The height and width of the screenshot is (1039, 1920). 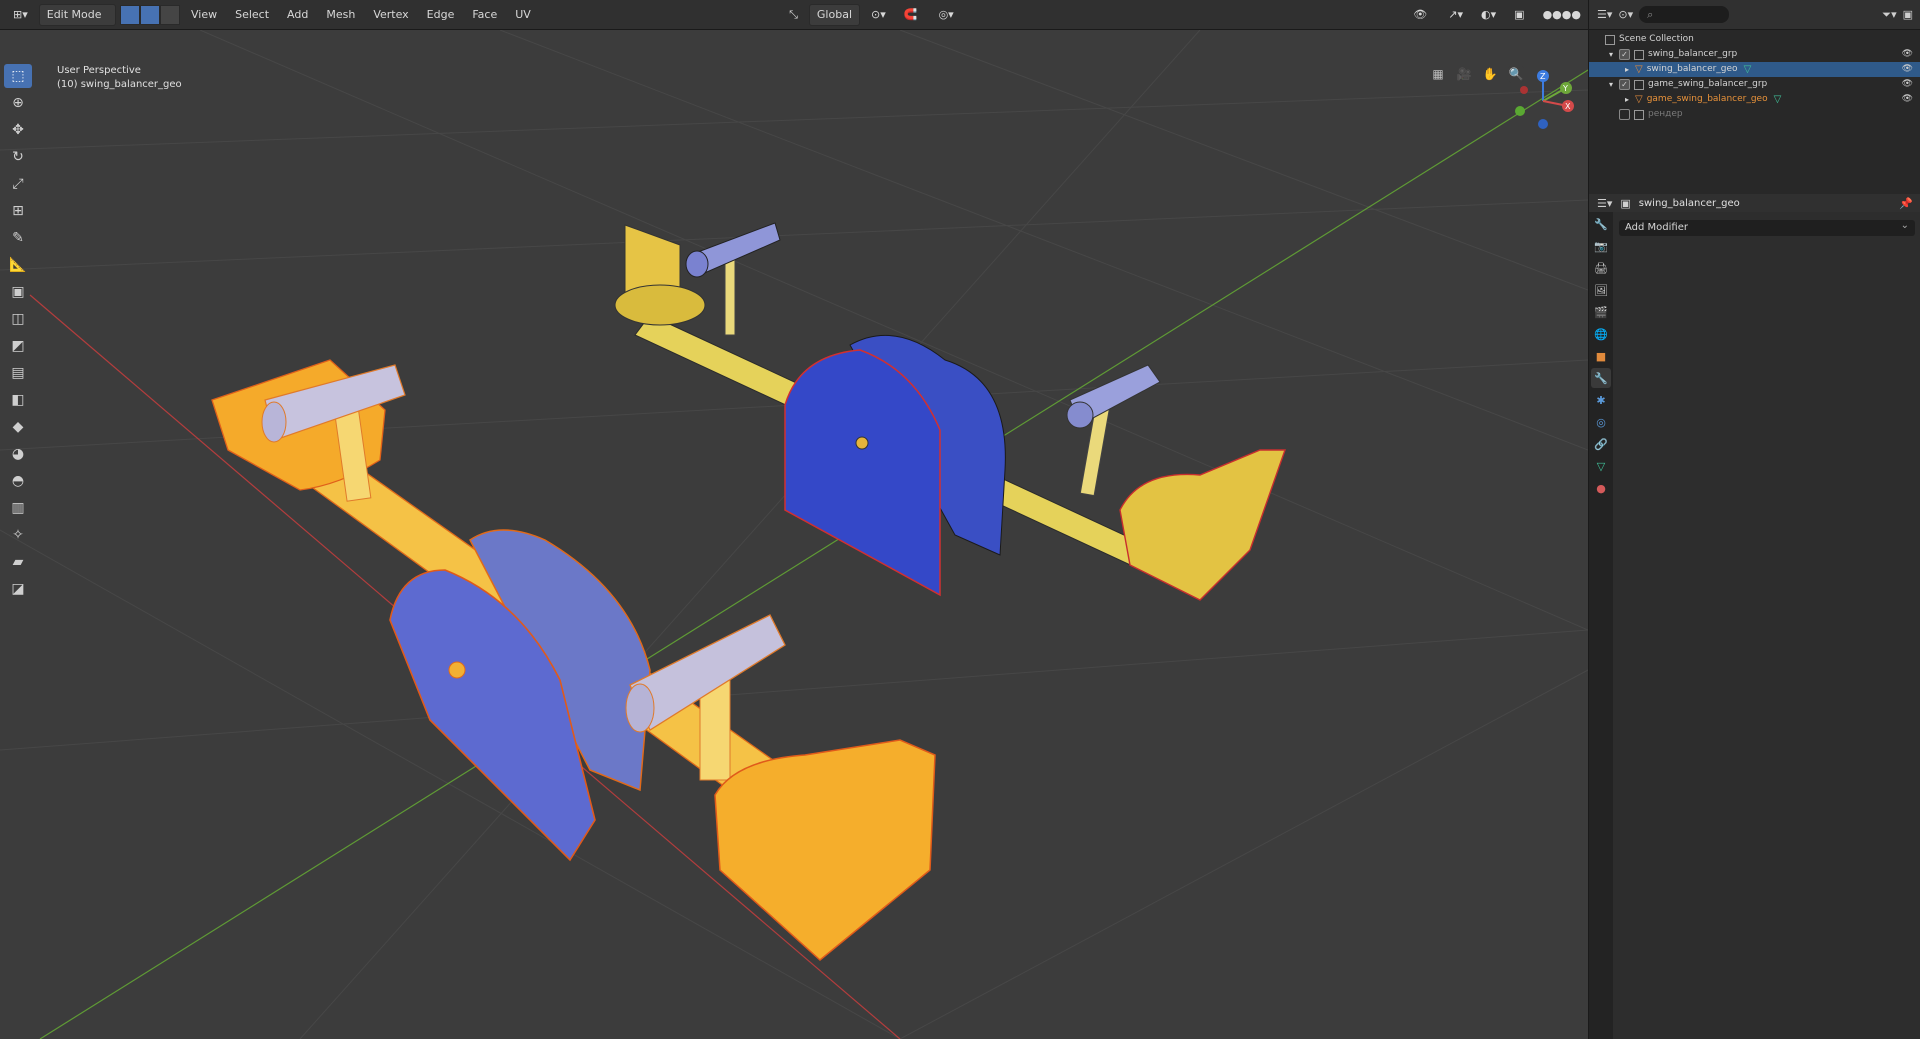 I want to click on menu-mesh: Mesh, so click(x=340, y=15).